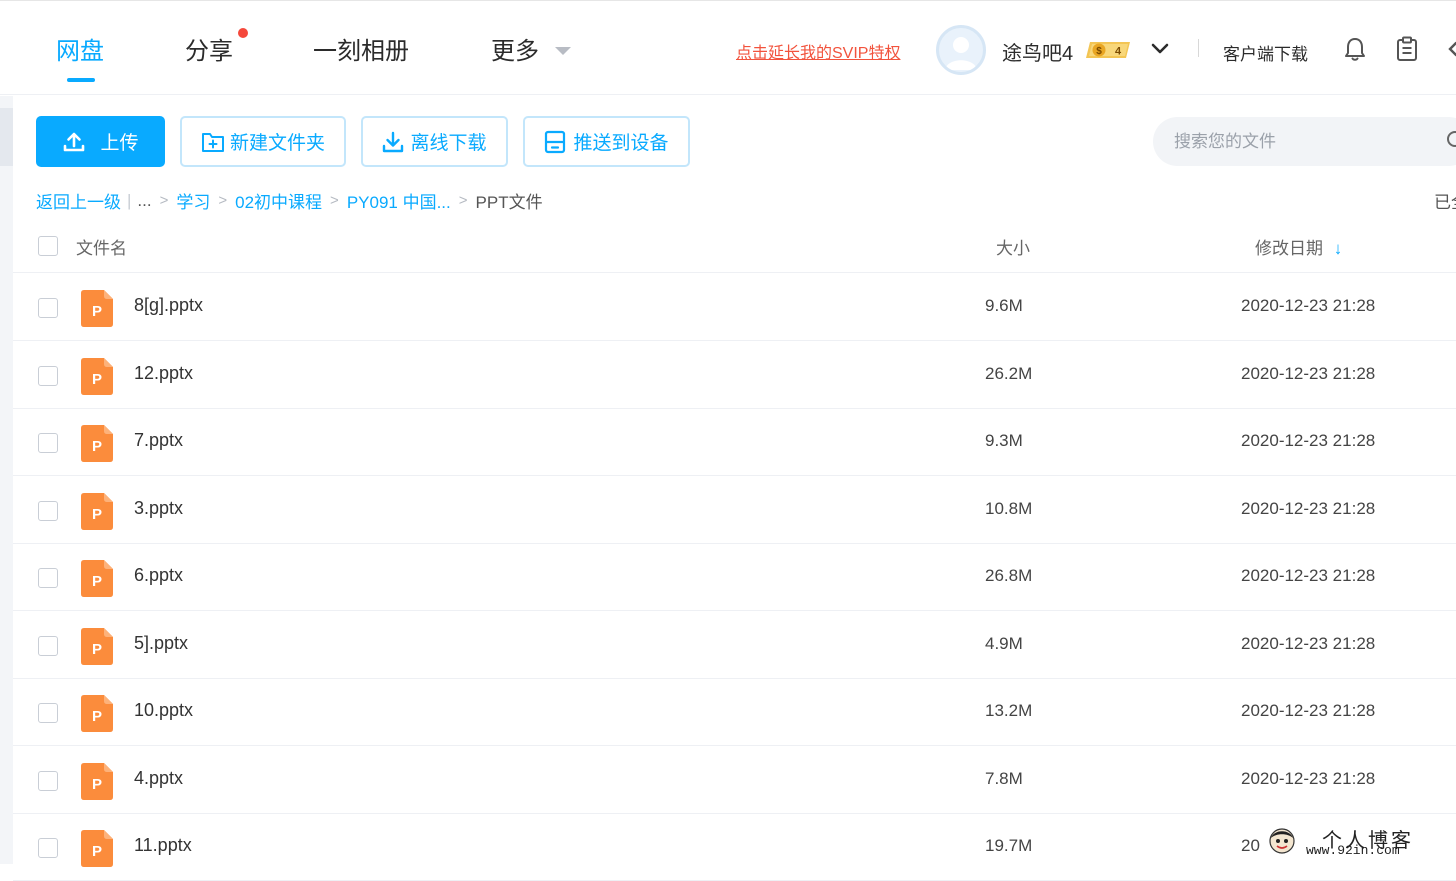  Describe the element at coordinates (1407, 49) in the screenshot. I see `clipboard-icon` at that location.